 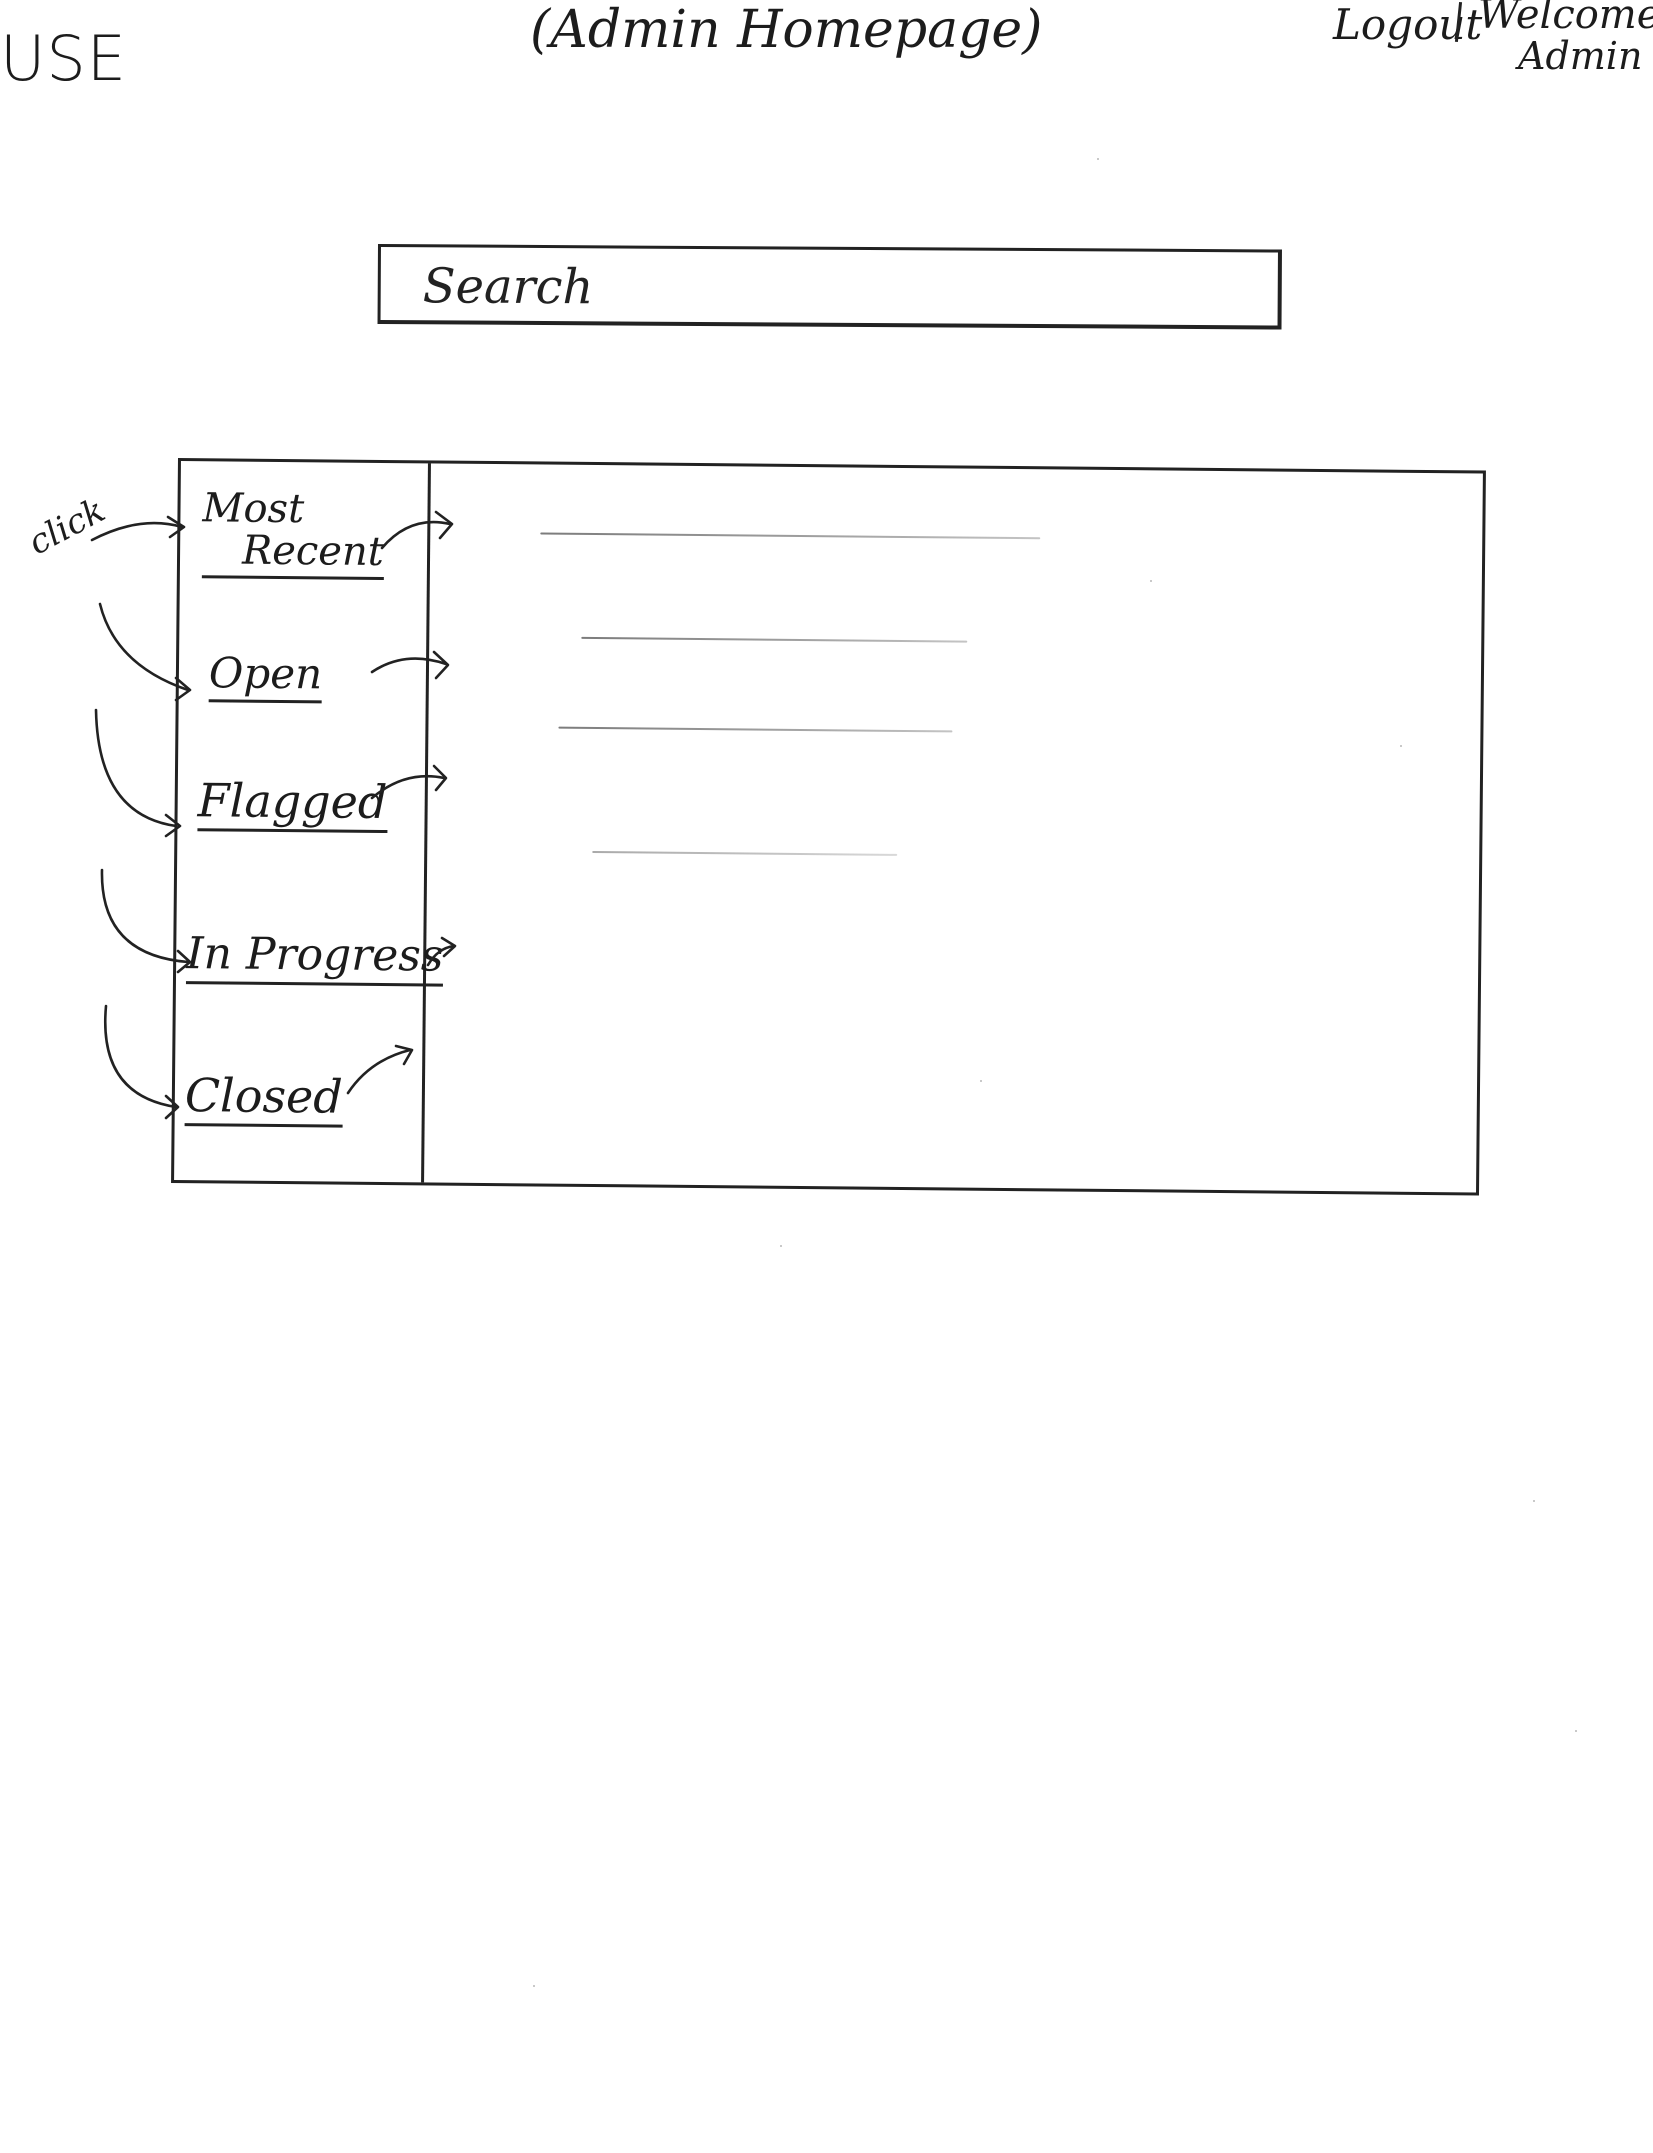 I want to click on sidebar-item-flagged: Flagged, so click(x=292, y=803).